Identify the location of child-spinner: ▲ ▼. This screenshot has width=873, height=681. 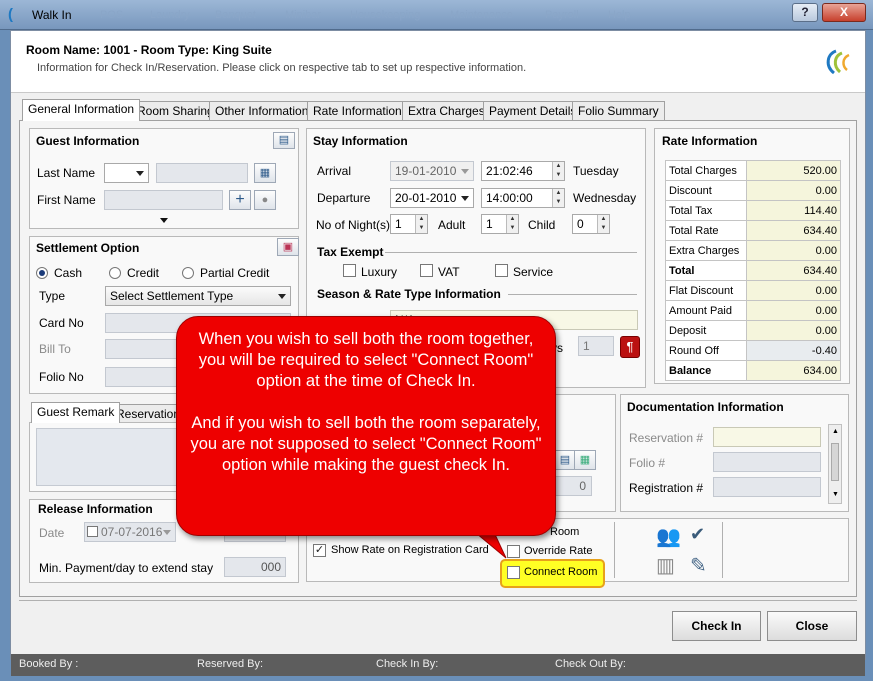
(603, 224).